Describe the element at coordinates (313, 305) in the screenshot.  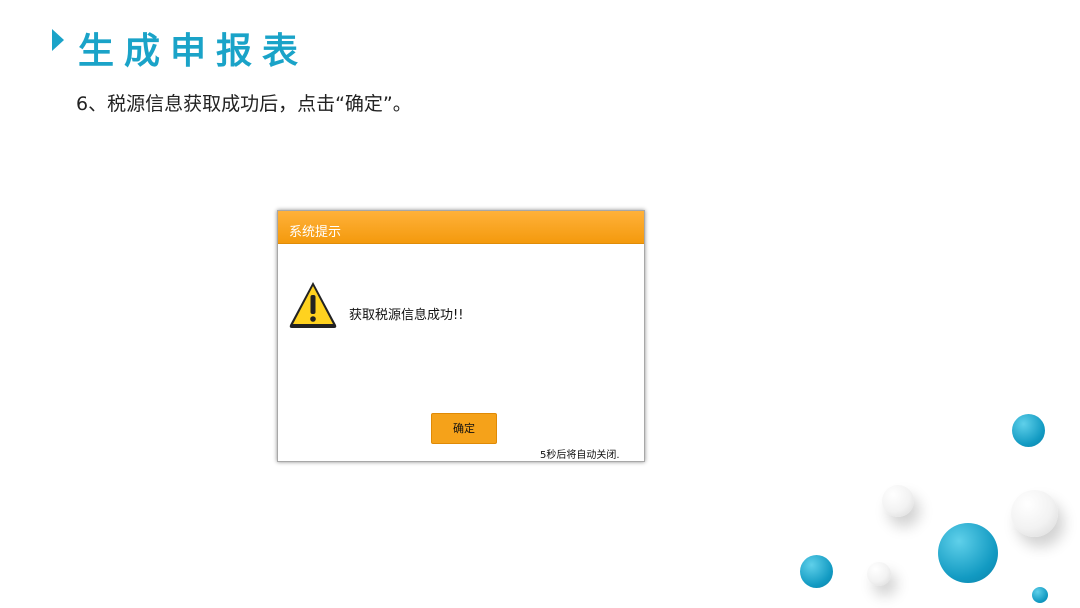
I see `warning-icon` at that location.